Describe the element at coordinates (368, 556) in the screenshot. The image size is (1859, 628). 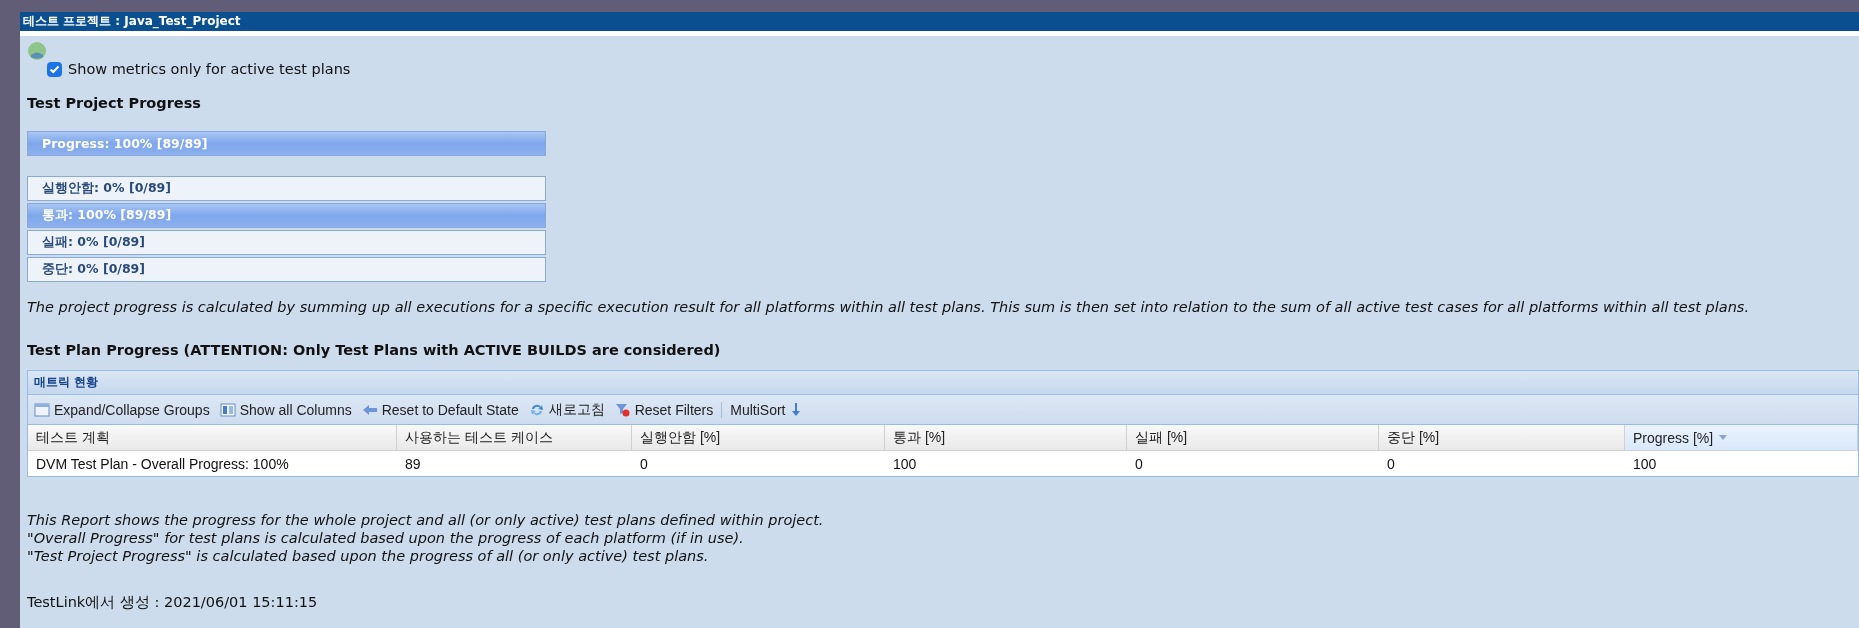
I see `footnote-text: "Test Project Progress" is calculated based upon the progress of all (or only active) test plans.` at that location.